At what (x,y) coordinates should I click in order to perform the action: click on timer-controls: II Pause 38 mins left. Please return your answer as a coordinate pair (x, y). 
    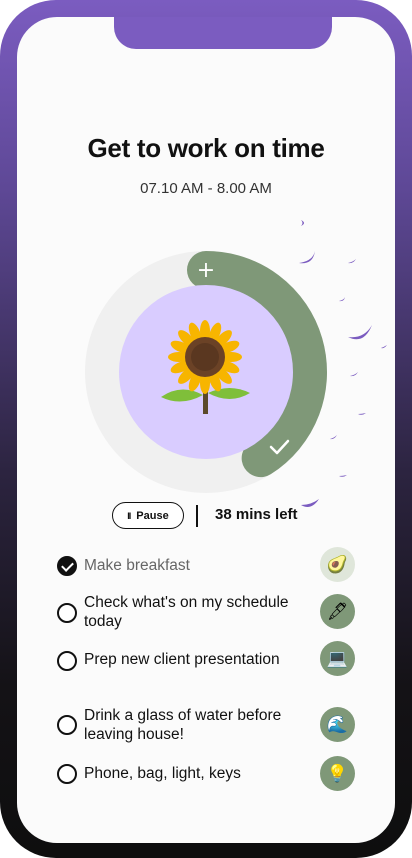
    Looking at the image, I should click on (206, 516).